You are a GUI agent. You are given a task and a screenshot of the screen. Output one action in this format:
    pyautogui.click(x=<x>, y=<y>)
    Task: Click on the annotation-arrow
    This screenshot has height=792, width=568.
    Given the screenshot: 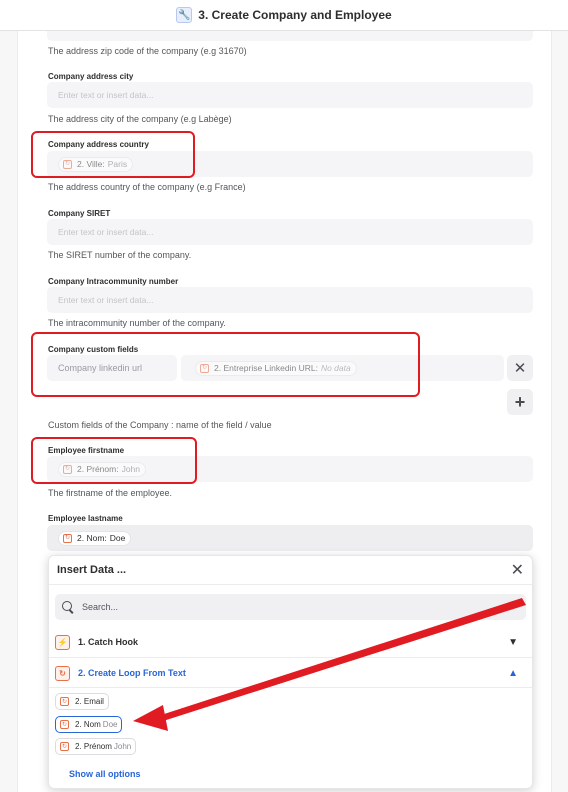 What is the action you would take?
    pyautogui.click(x=329, y=664)
    